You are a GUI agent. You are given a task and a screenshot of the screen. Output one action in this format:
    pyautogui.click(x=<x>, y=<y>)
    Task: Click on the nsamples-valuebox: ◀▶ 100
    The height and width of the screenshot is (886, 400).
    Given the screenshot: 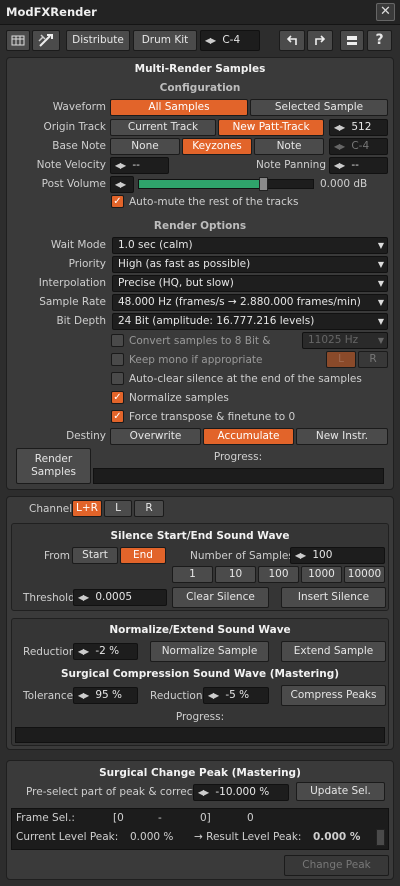 What is the action you would take?
    pyautogui.click(x=337, y=555)
    